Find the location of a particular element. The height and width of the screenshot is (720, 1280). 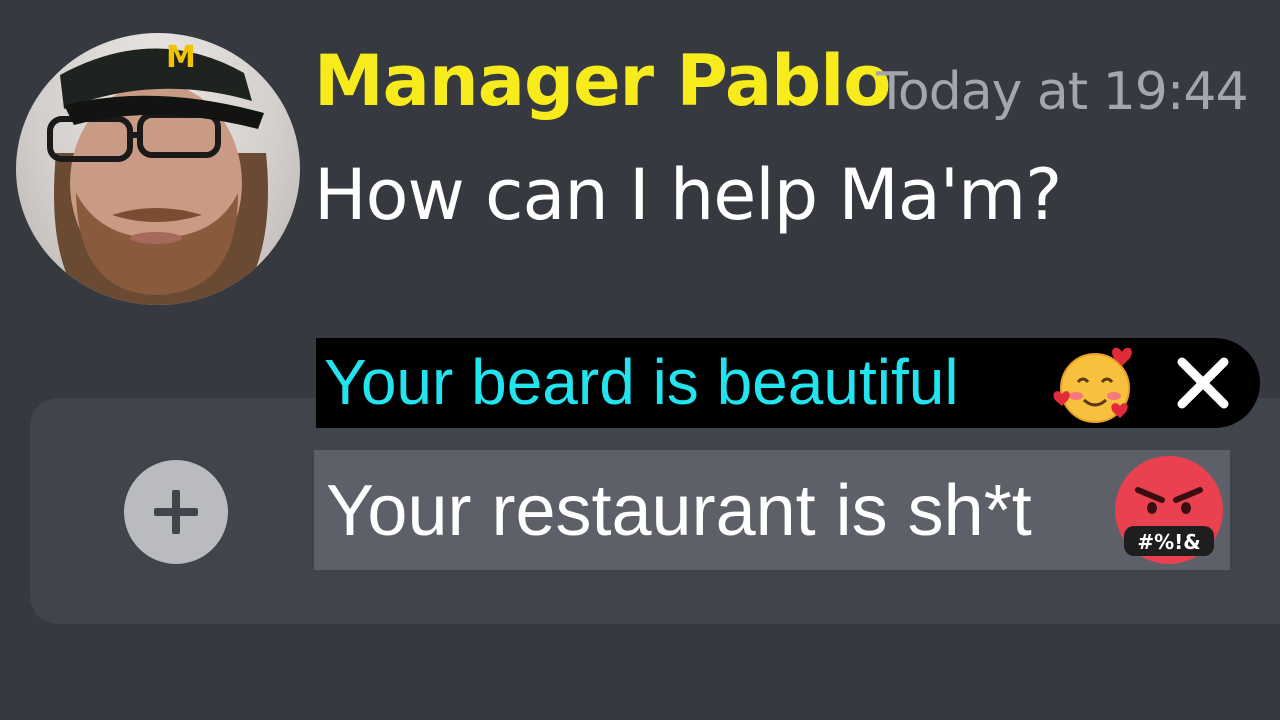

suggestion-bar: Your beard is beautiful is located at coordinates (788, 383).